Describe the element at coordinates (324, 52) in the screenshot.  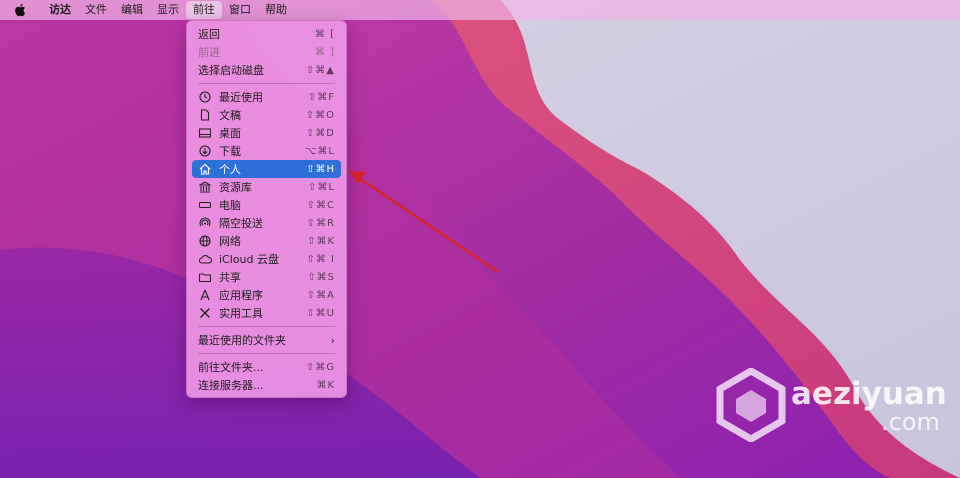
I see `shortcut-label: ⌘ ]` at that location.